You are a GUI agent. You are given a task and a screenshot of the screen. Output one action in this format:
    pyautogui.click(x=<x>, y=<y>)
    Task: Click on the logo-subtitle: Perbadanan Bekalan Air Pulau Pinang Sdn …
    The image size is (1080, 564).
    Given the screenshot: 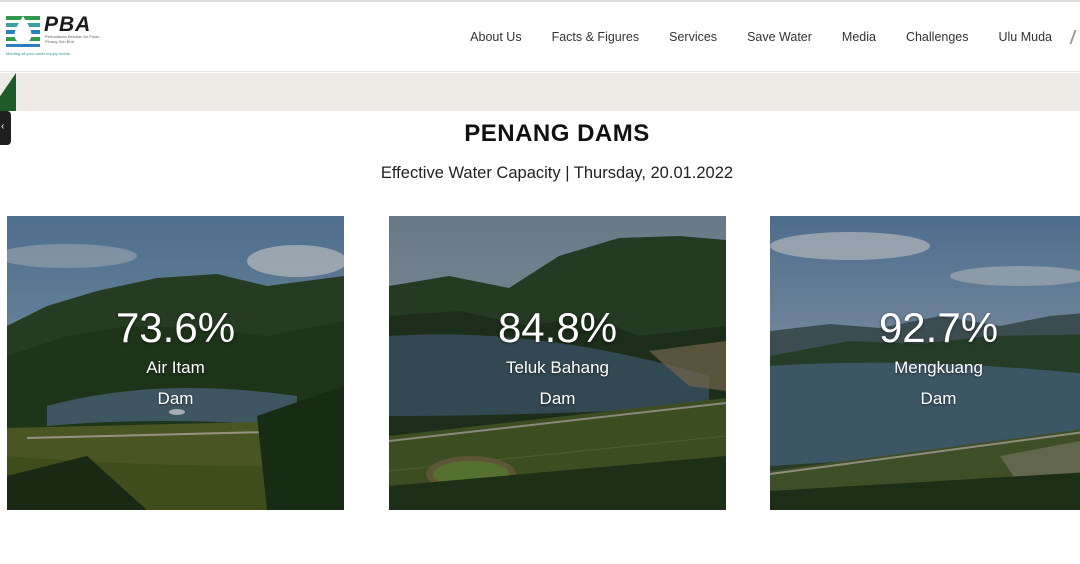 What is the action you would take?
    pyautogui.click(x=72, y=39)
    